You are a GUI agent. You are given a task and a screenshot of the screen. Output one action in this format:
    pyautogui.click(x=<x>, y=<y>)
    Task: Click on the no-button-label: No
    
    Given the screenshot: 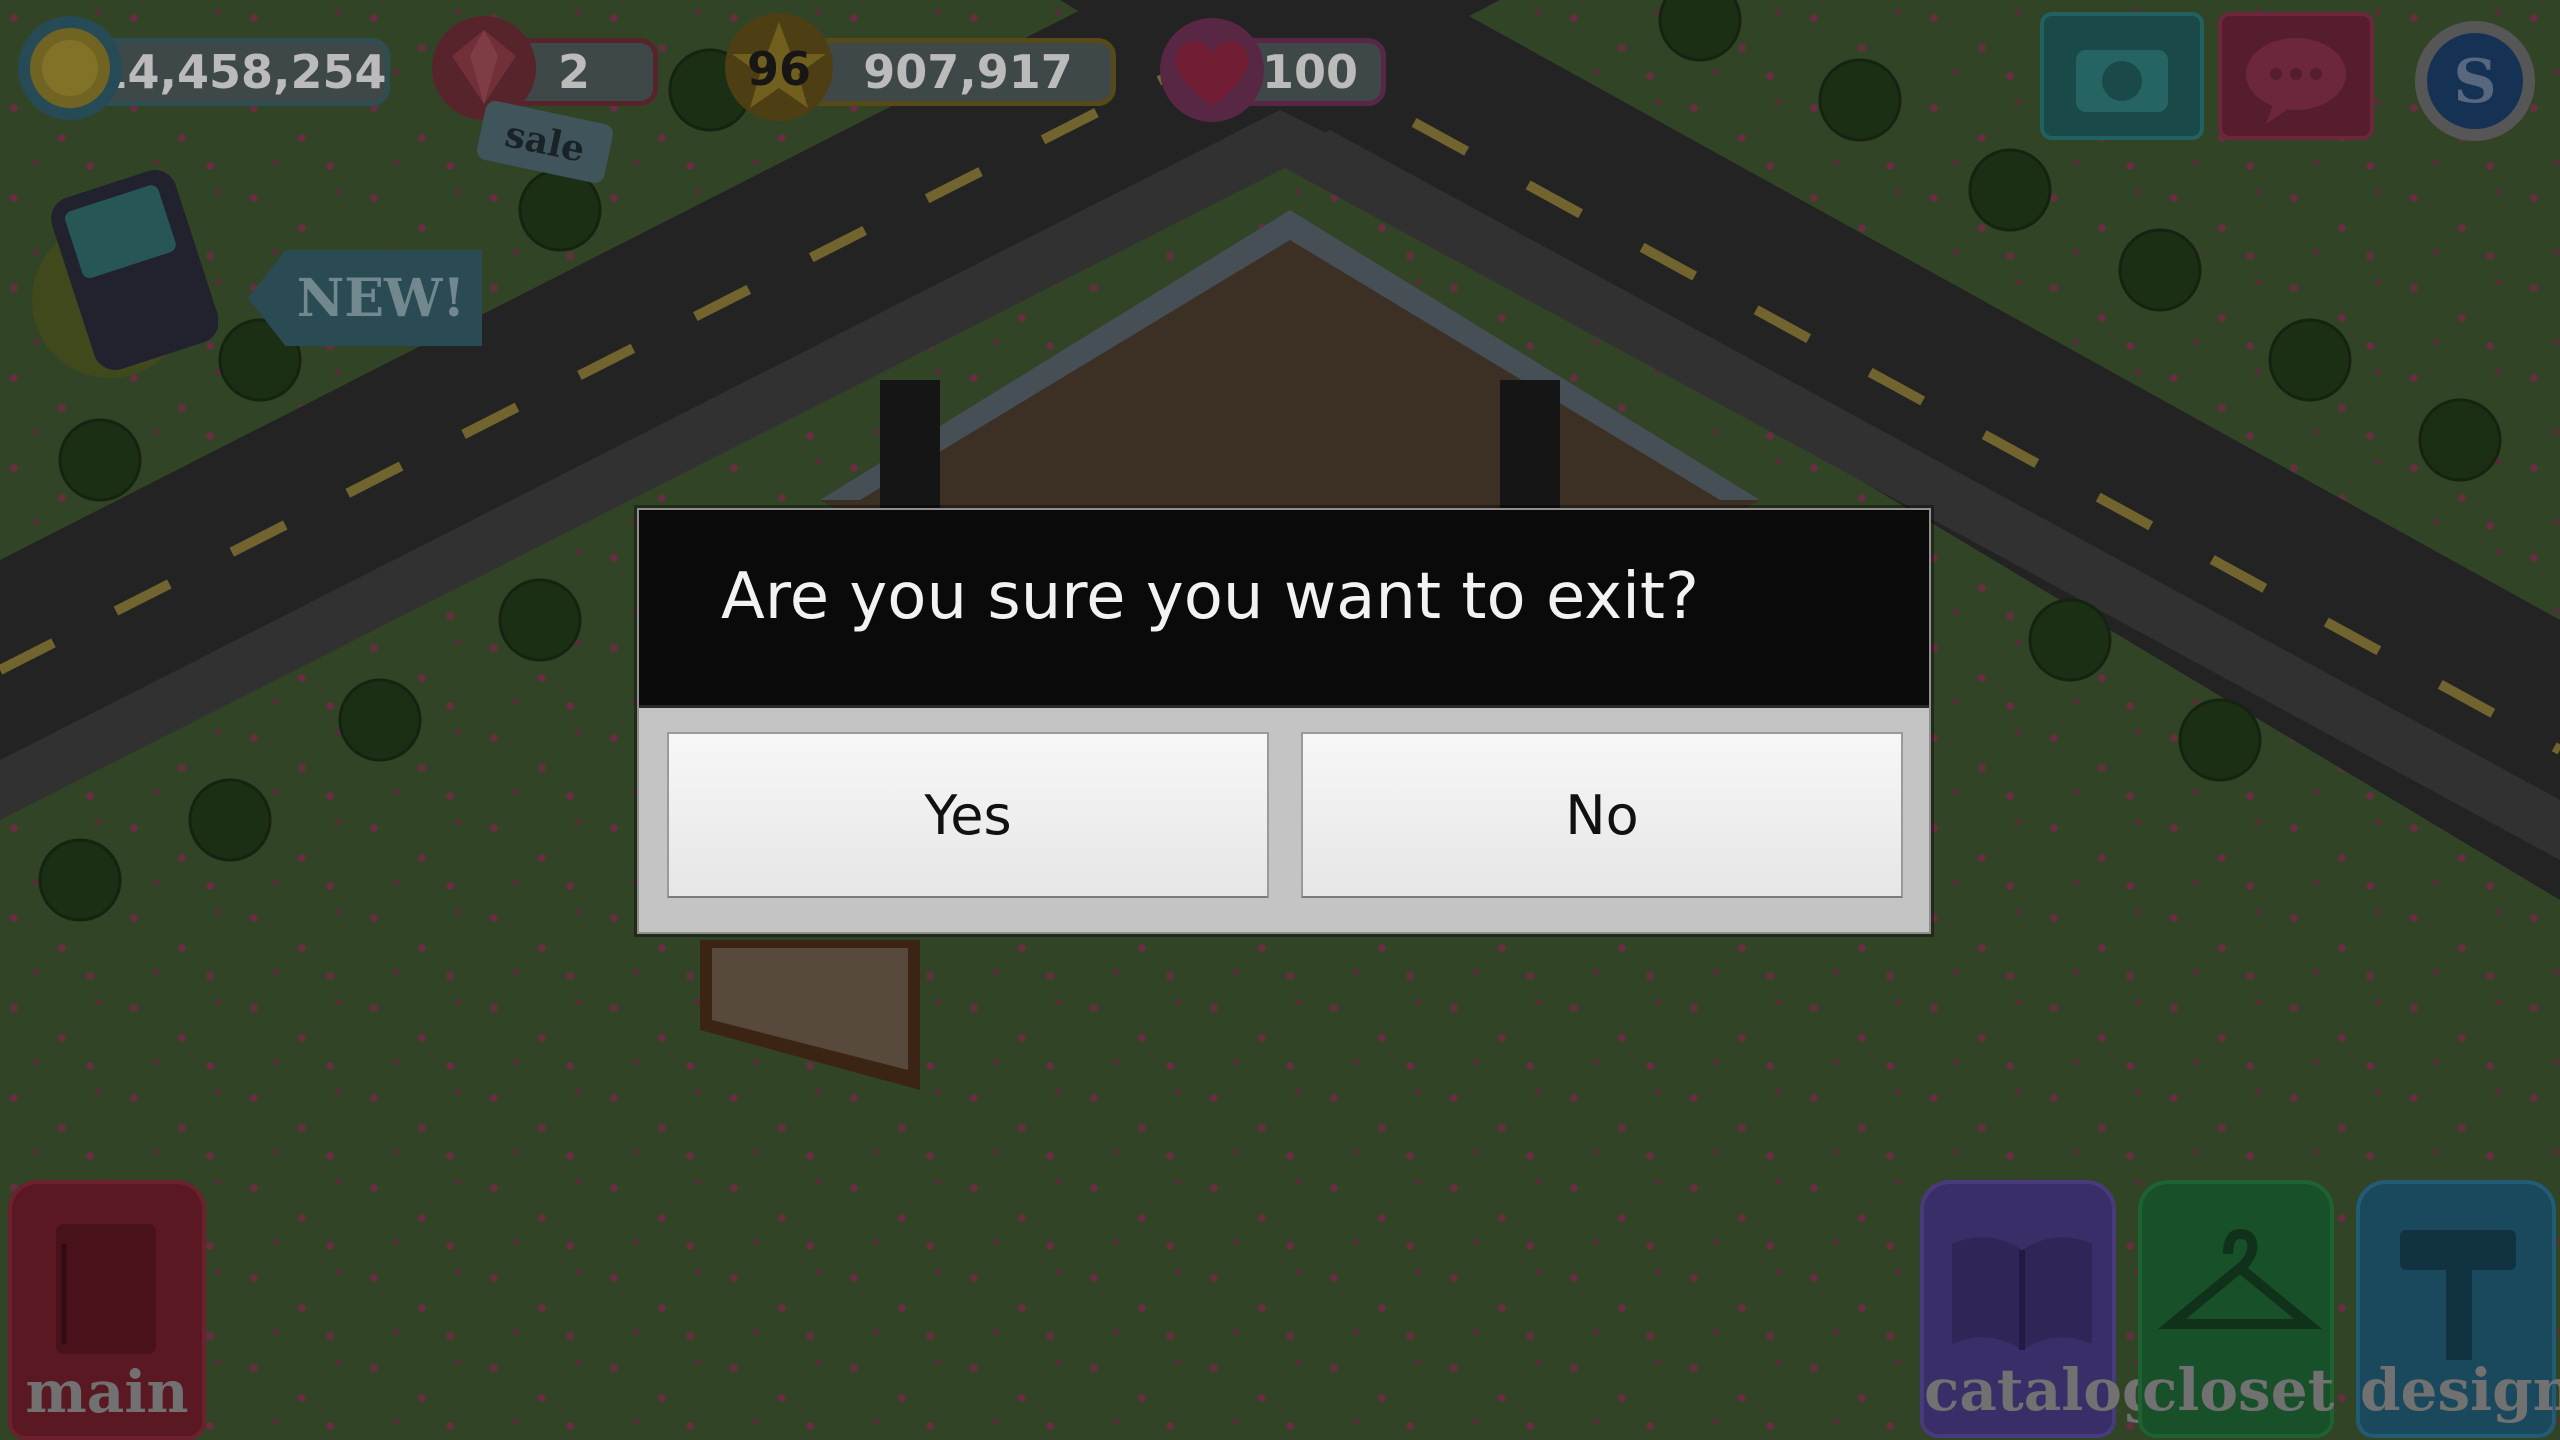 What is the action you would take?
    pyautogui.click(x=1602, y=815)
    